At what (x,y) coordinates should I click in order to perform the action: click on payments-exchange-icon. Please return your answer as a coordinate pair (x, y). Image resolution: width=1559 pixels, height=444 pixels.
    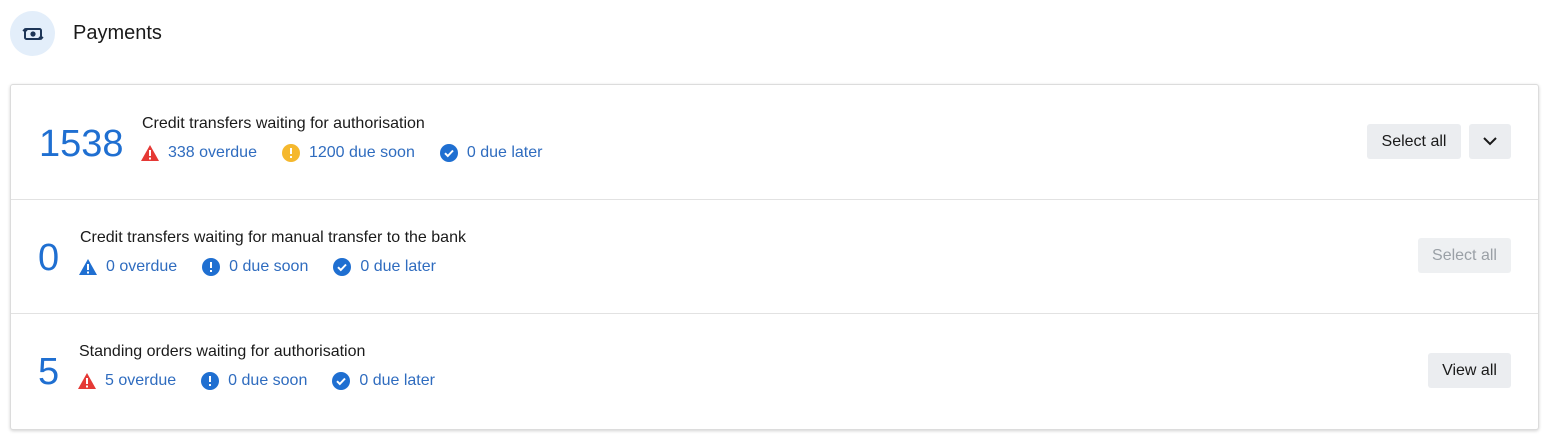
    Looking at the image, I should click on (32, 33).